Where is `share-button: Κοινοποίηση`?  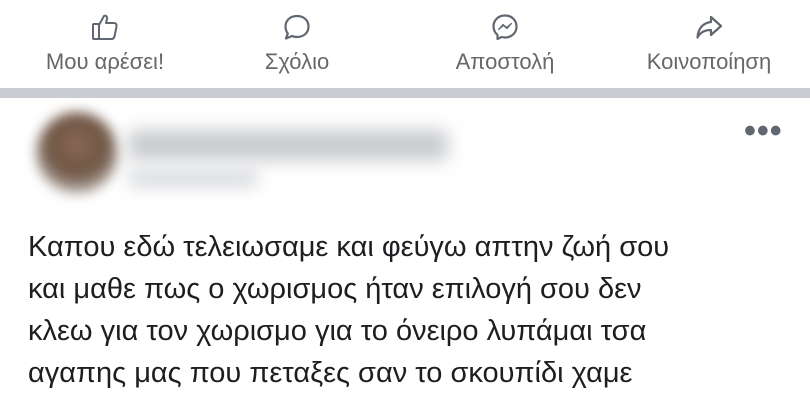
share-button: Κοινοποίηση is located at coordinates (709, 44).